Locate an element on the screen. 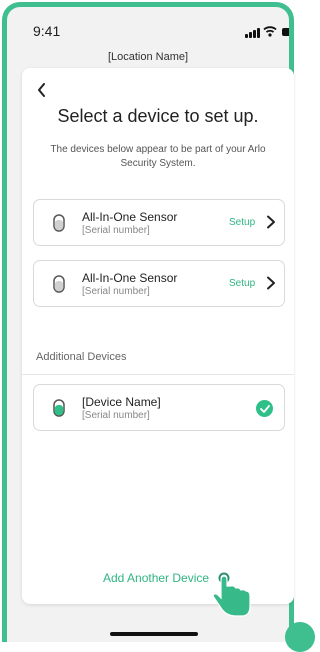 The width and height of the screenshot is (320, 652). status-time: 9:41 is located at coordinates (47, 31).